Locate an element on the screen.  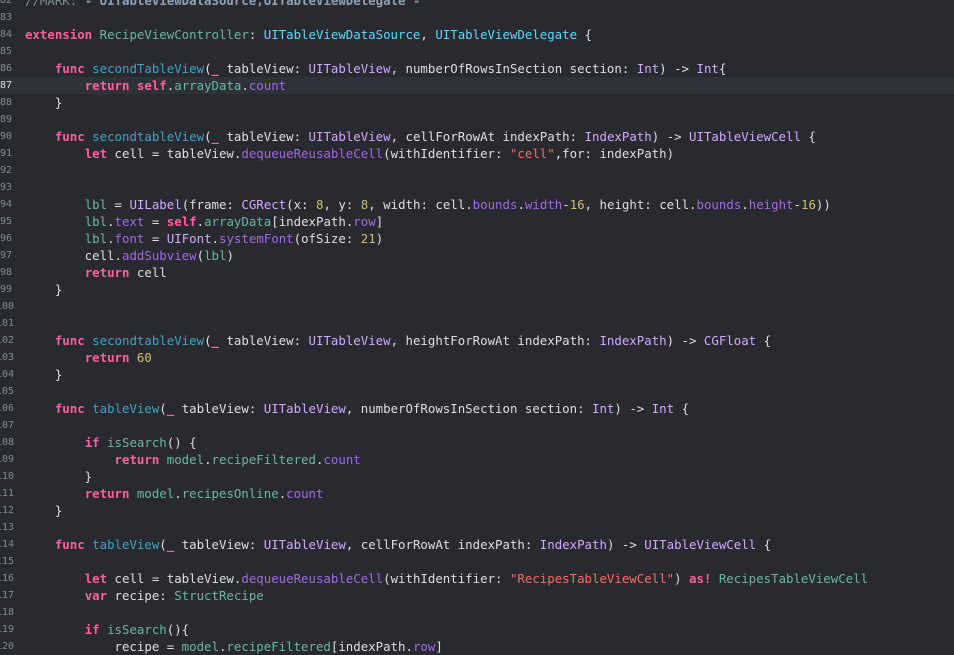
code-line: 99 } is located at coordinates (477, 289).